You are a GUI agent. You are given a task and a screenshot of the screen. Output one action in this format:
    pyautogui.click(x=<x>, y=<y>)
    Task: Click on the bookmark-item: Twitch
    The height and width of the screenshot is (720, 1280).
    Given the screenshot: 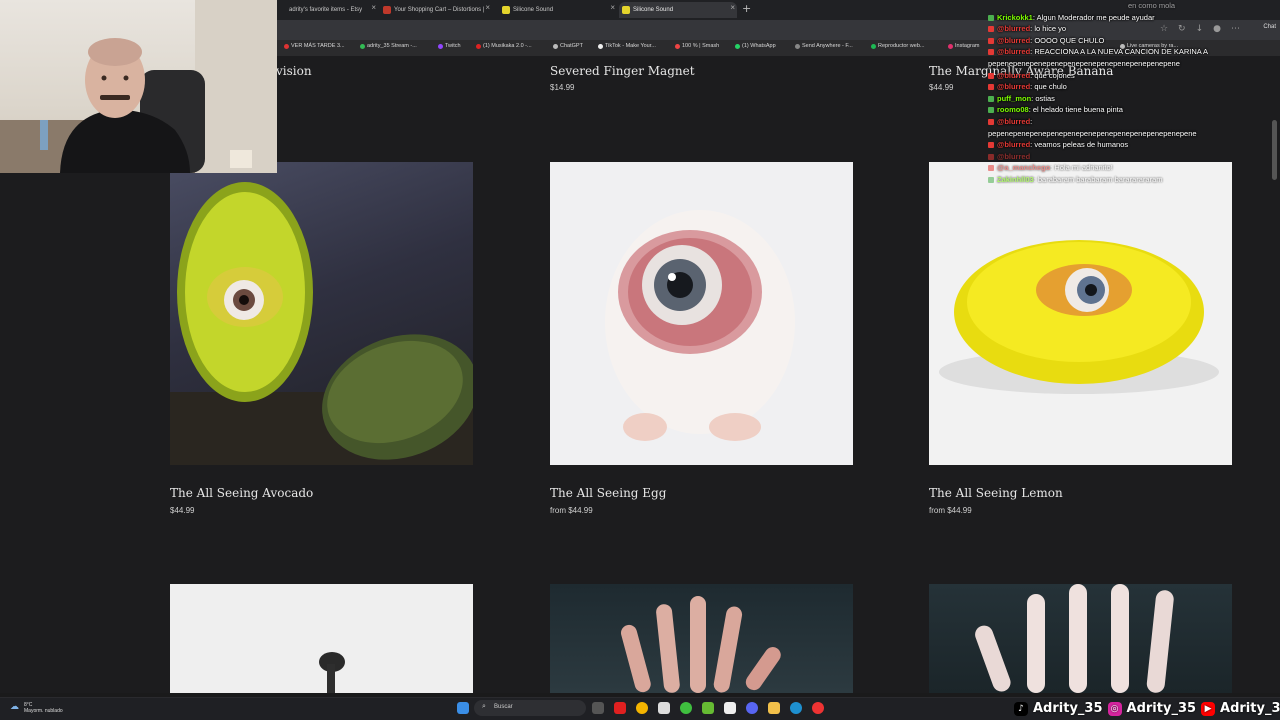 What is the action you would take?
    pyautogui.click(x=449, y=46)
    